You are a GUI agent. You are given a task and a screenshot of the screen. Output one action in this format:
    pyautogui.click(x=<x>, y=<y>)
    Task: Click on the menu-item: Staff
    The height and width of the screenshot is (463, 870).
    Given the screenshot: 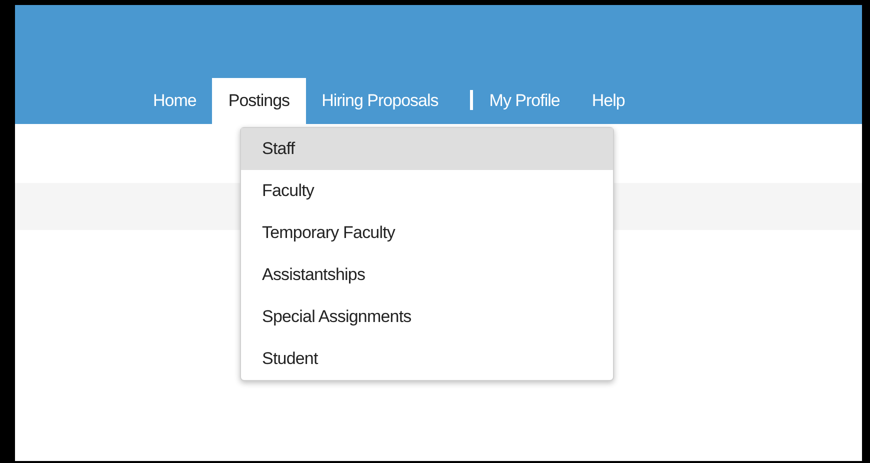 What is the action you would take?
    pyautogui.click(x=427, y=149)
    